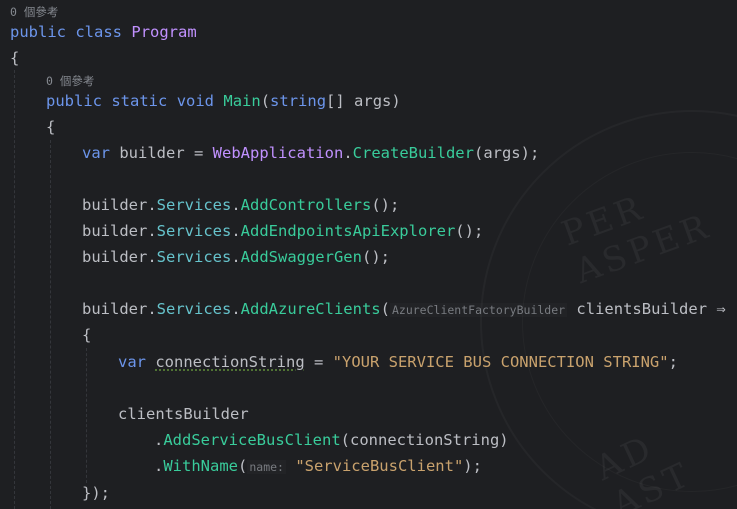 The width and height of the screenshot is (737, 509). I want to click on method-name: AddControllers, so click(306, 205).